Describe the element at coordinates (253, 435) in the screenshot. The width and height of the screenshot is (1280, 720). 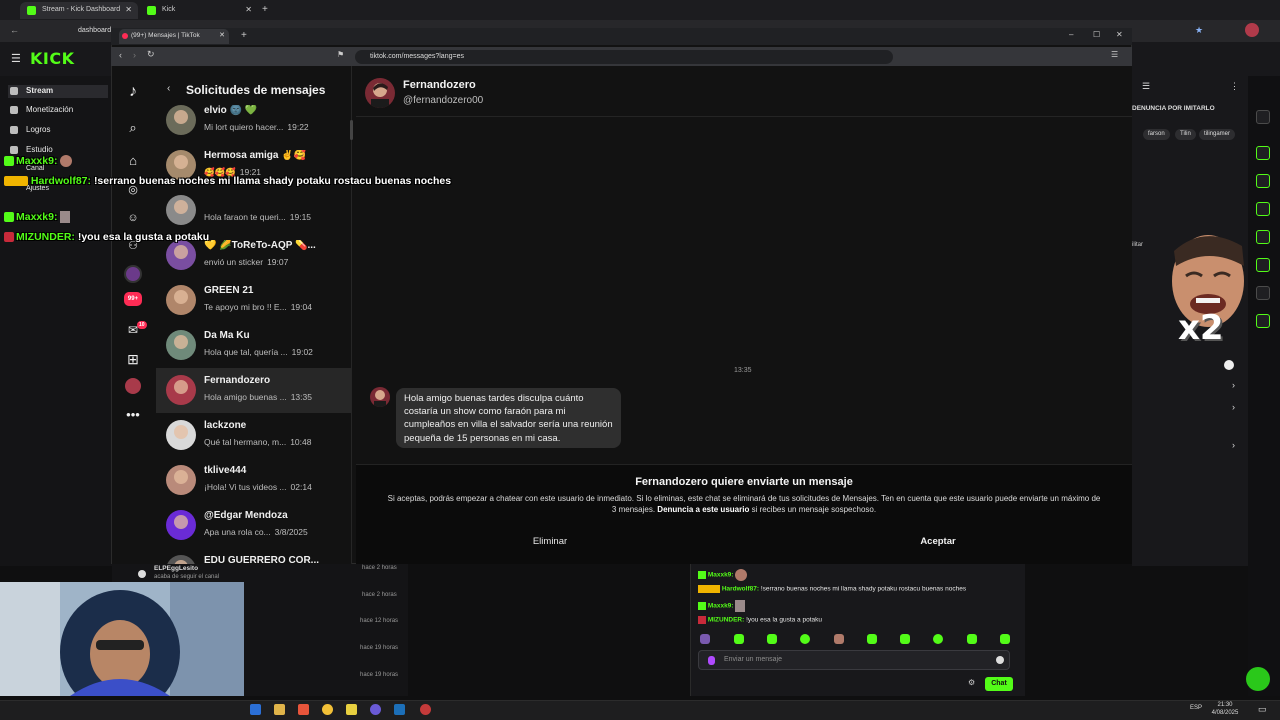
I see `request-list-item: lackzone Qué tal hermano, m... 10:48` at that location.